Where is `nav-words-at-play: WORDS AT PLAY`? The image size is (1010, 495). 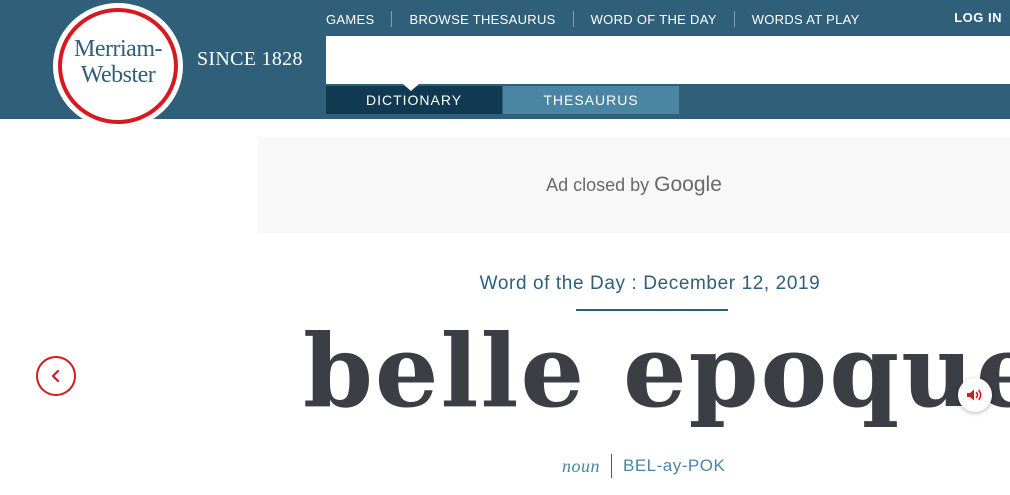
nav-words-at-play: WORDS AT PLAY is located at coordinates (806, 19).